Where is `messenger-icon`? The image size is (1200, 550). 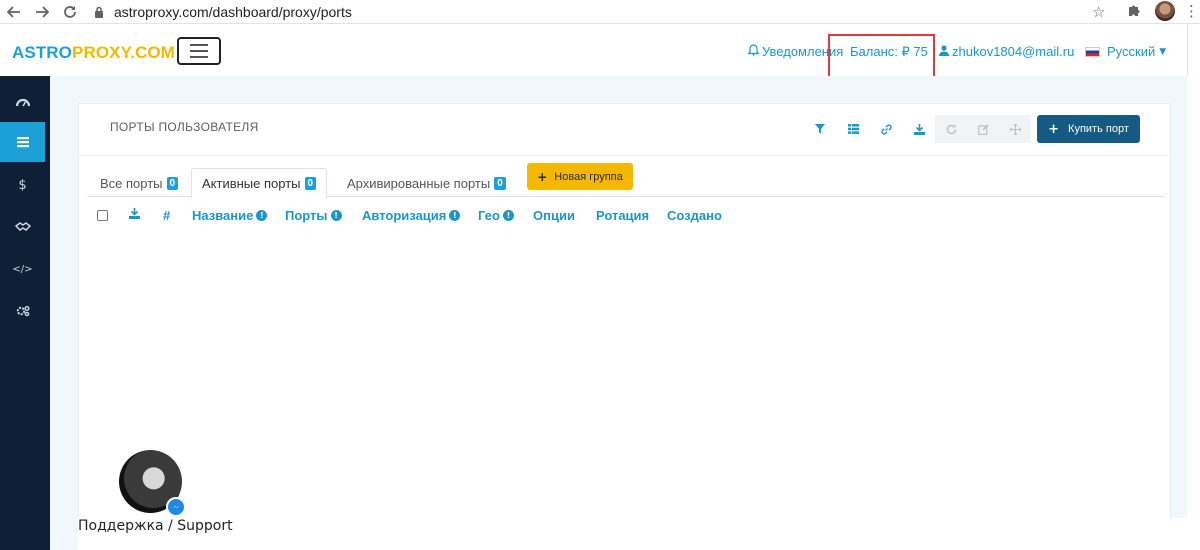 messenger-icon is located at coordinates (176, 507).